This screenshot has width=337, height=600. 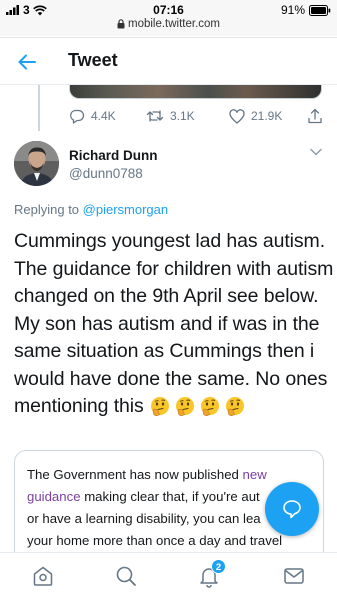 I want to click on replying-to-line: Replying to @piersmorgan, so click(x=91, y=209).